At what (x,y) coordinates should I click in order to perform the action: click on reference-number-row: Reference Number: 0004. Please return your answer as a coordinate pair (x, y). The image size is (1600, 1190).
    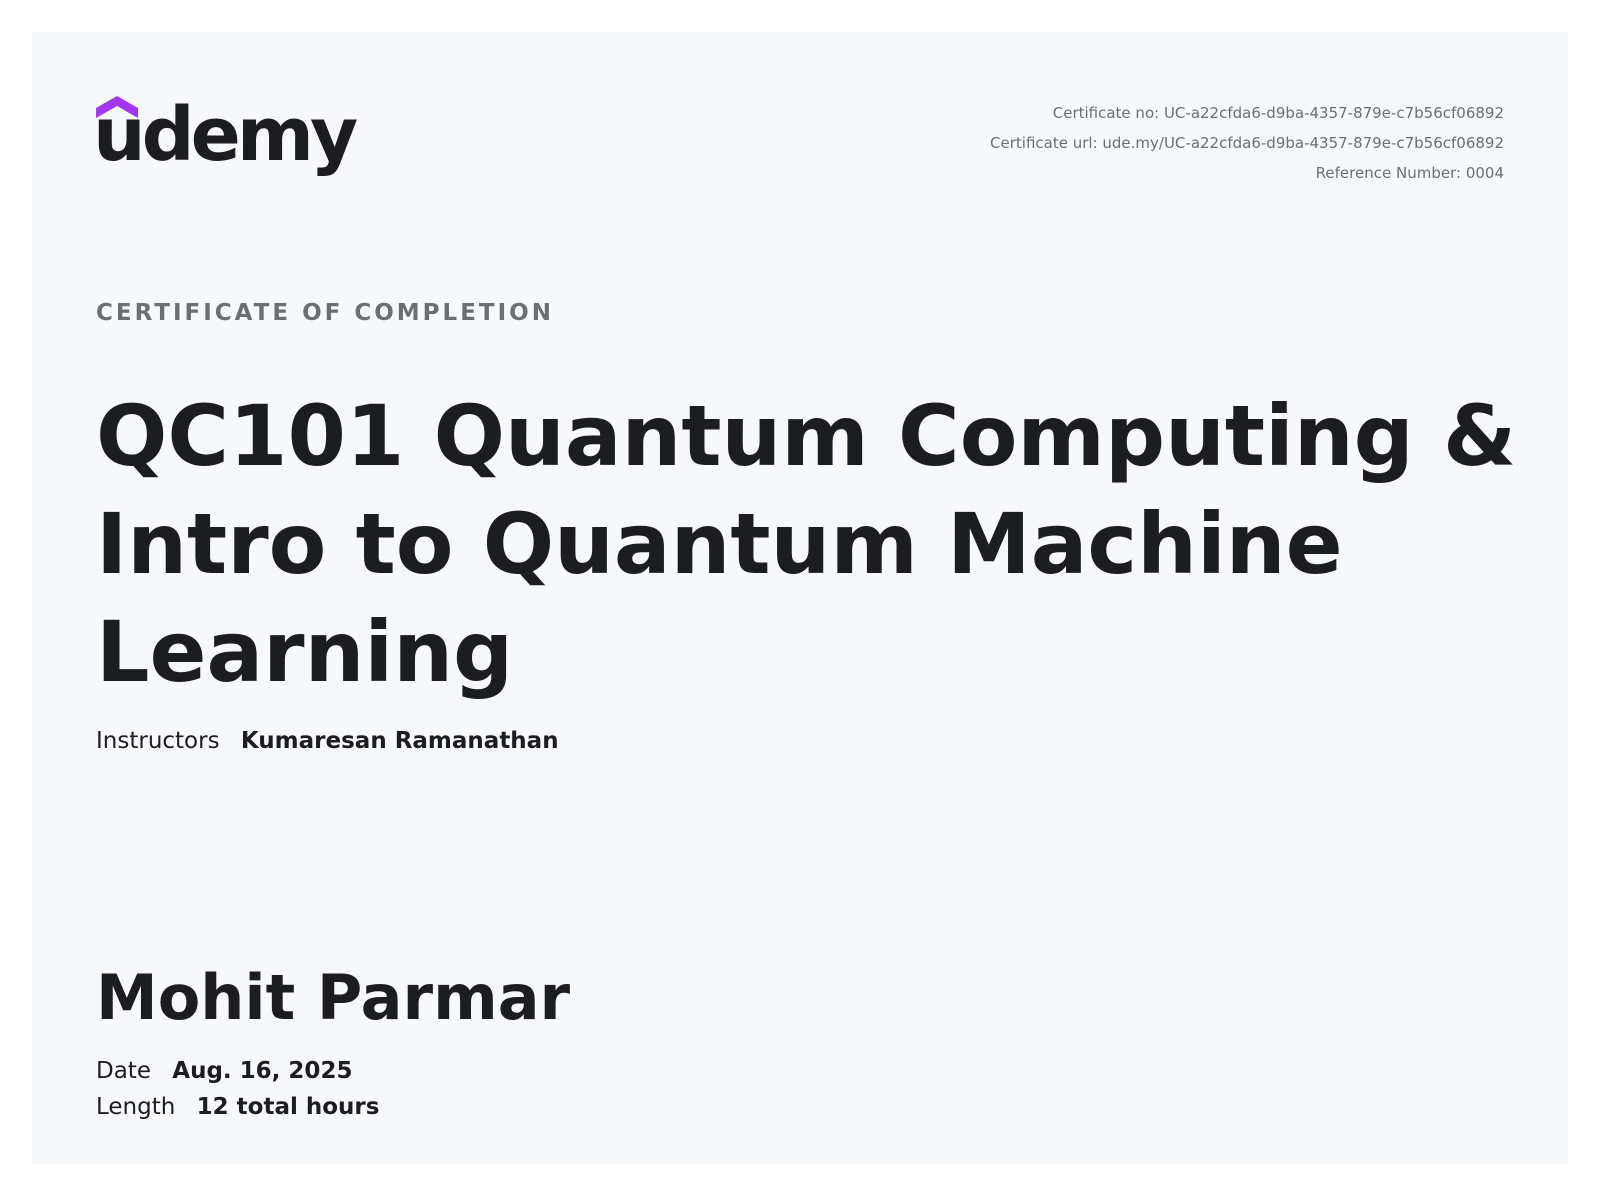
    Looking at the image, I should click on (1247, 173).